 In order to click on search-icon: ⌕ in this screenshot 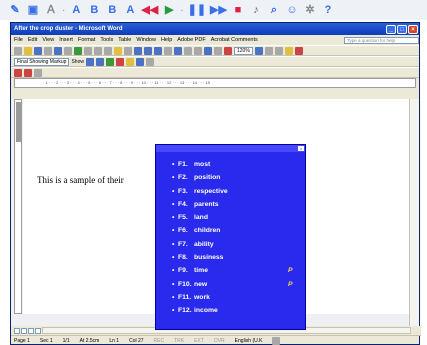, I will do `click(274, 10)`.